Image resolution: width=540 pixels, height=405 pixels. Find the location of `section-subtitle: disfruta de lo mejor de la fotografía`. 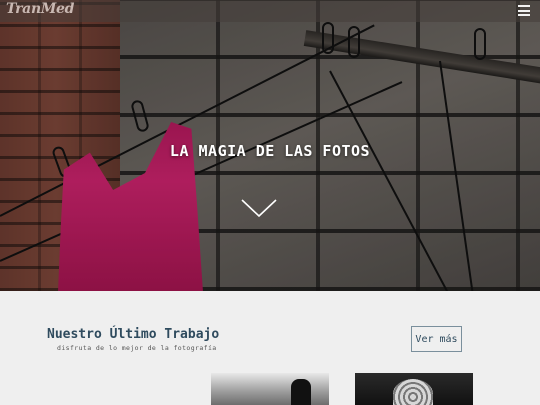

section-subtitle: disfruta de lo mejor de la fotografía is located at coordinates (137, 348).